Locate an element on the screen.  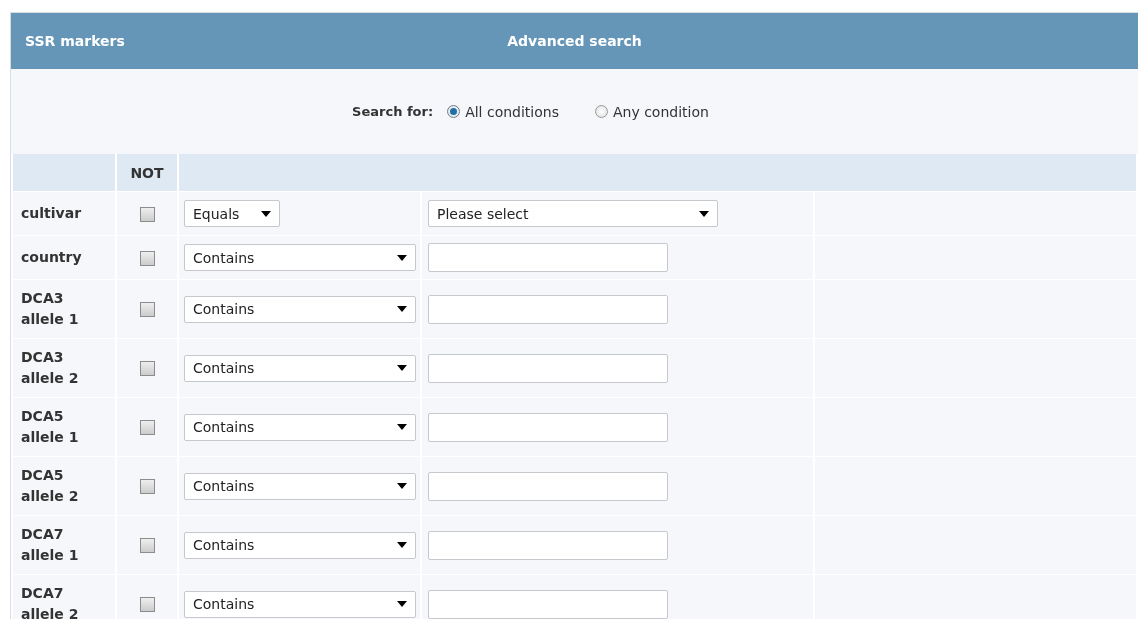
field-label: DCA3 allele 2 is located at coordinates (64, 368).